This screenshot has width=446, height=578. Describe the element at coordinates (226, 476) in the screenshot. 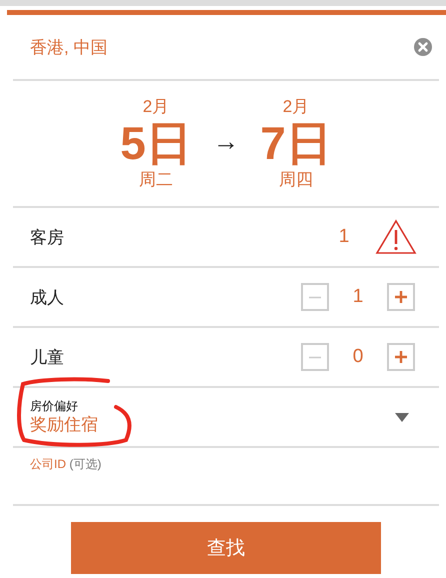

I see `company-id-field: 公司ID (可选)` at that location.